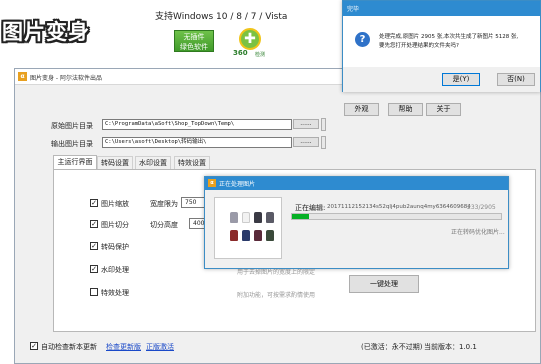  I want to click on activation-status: (已激活：永不过期), so click(392, 347).